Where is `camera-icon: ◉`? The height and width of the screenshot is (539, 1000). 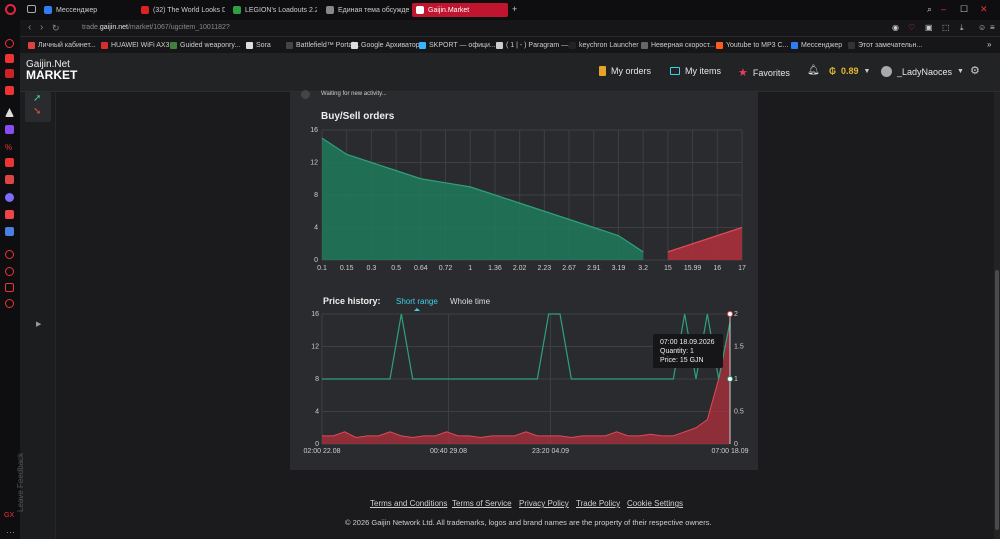
camera-icon: ◉ is located at coordinates (895, 27).